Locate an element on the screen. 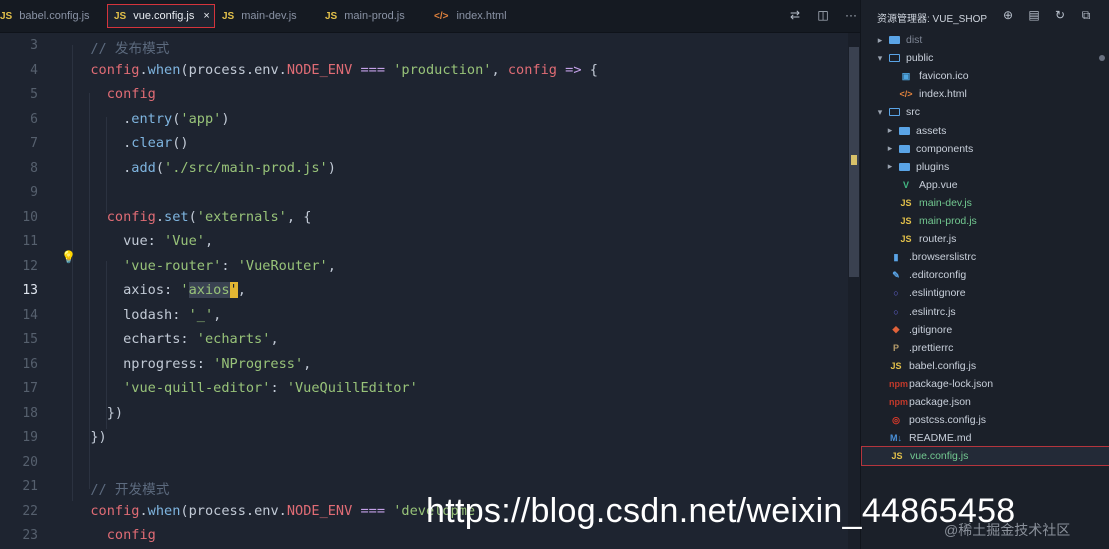  code-line: .entry('app') is located at coordinates (151, 119).